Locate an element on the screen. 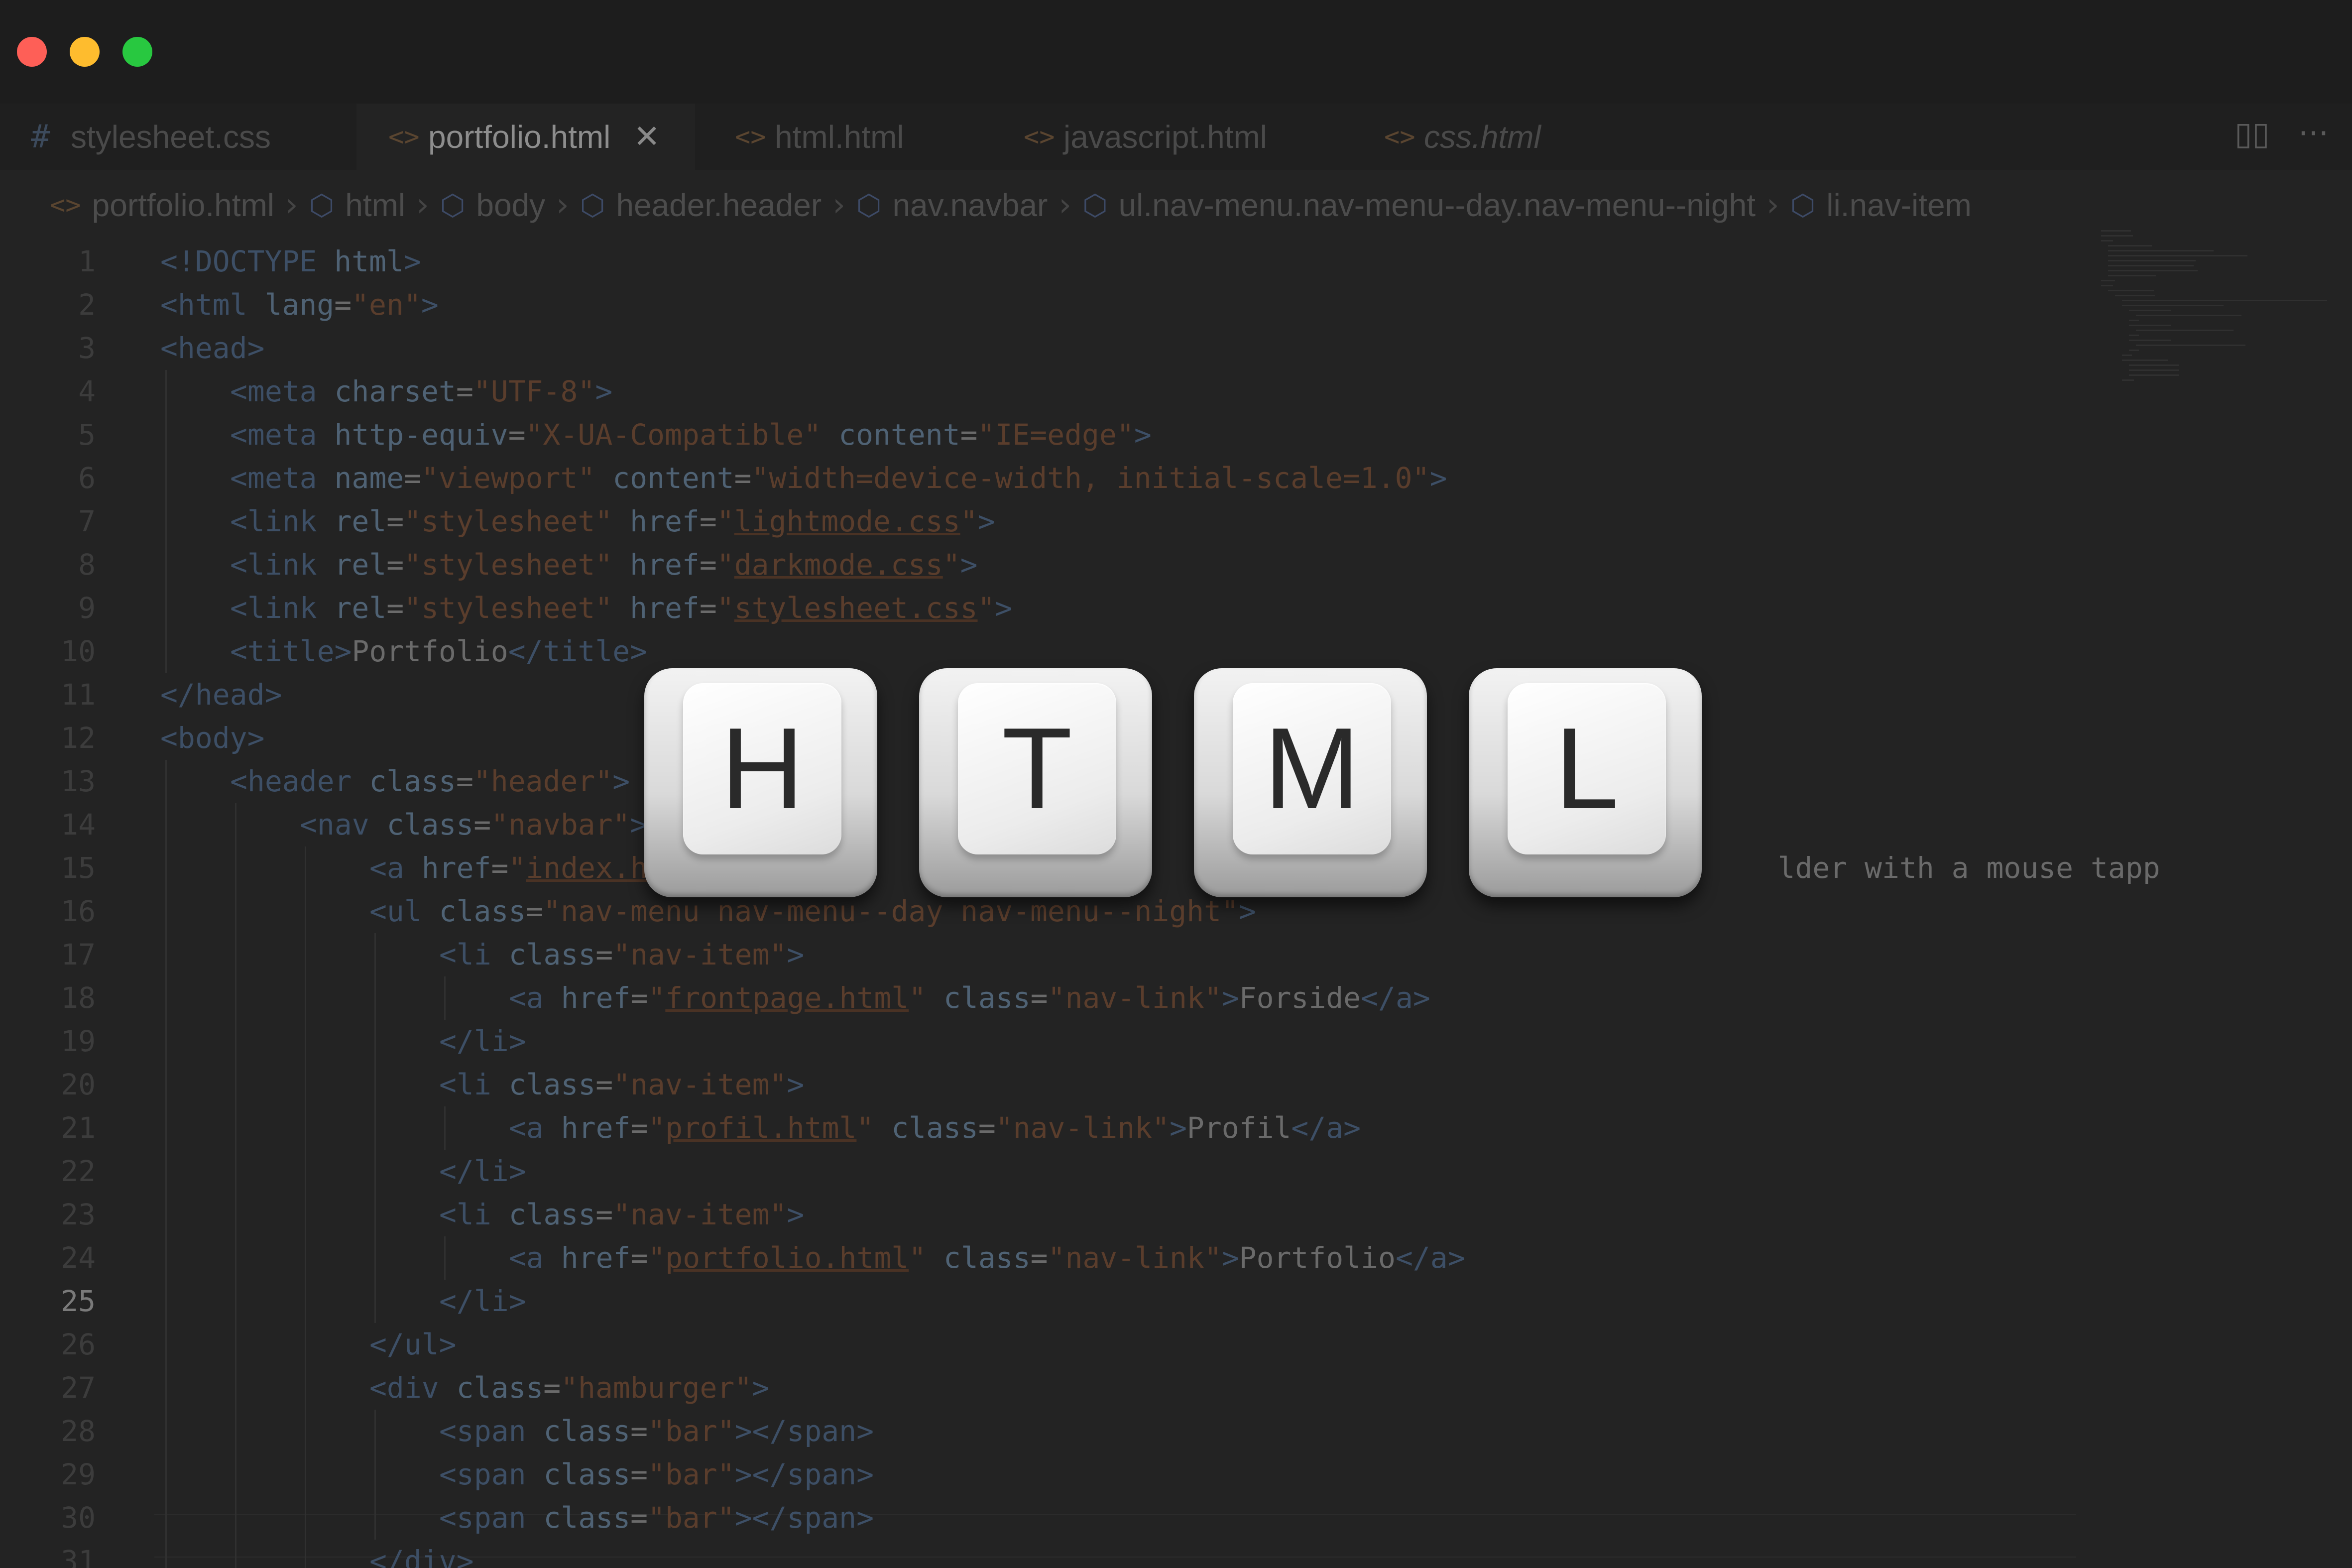  tab-css-html: <> css.html is located at coordinates (1515, 137).